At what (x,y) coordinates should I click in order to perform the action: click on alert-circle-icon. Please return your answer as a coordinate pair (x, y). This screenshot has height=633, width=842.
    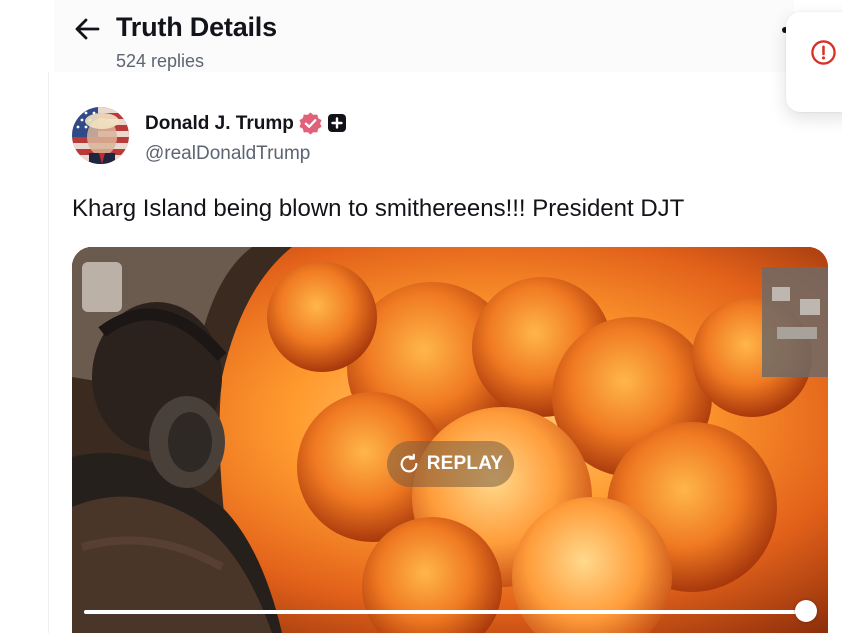
    Looking at the image, I should click on (823, 52).